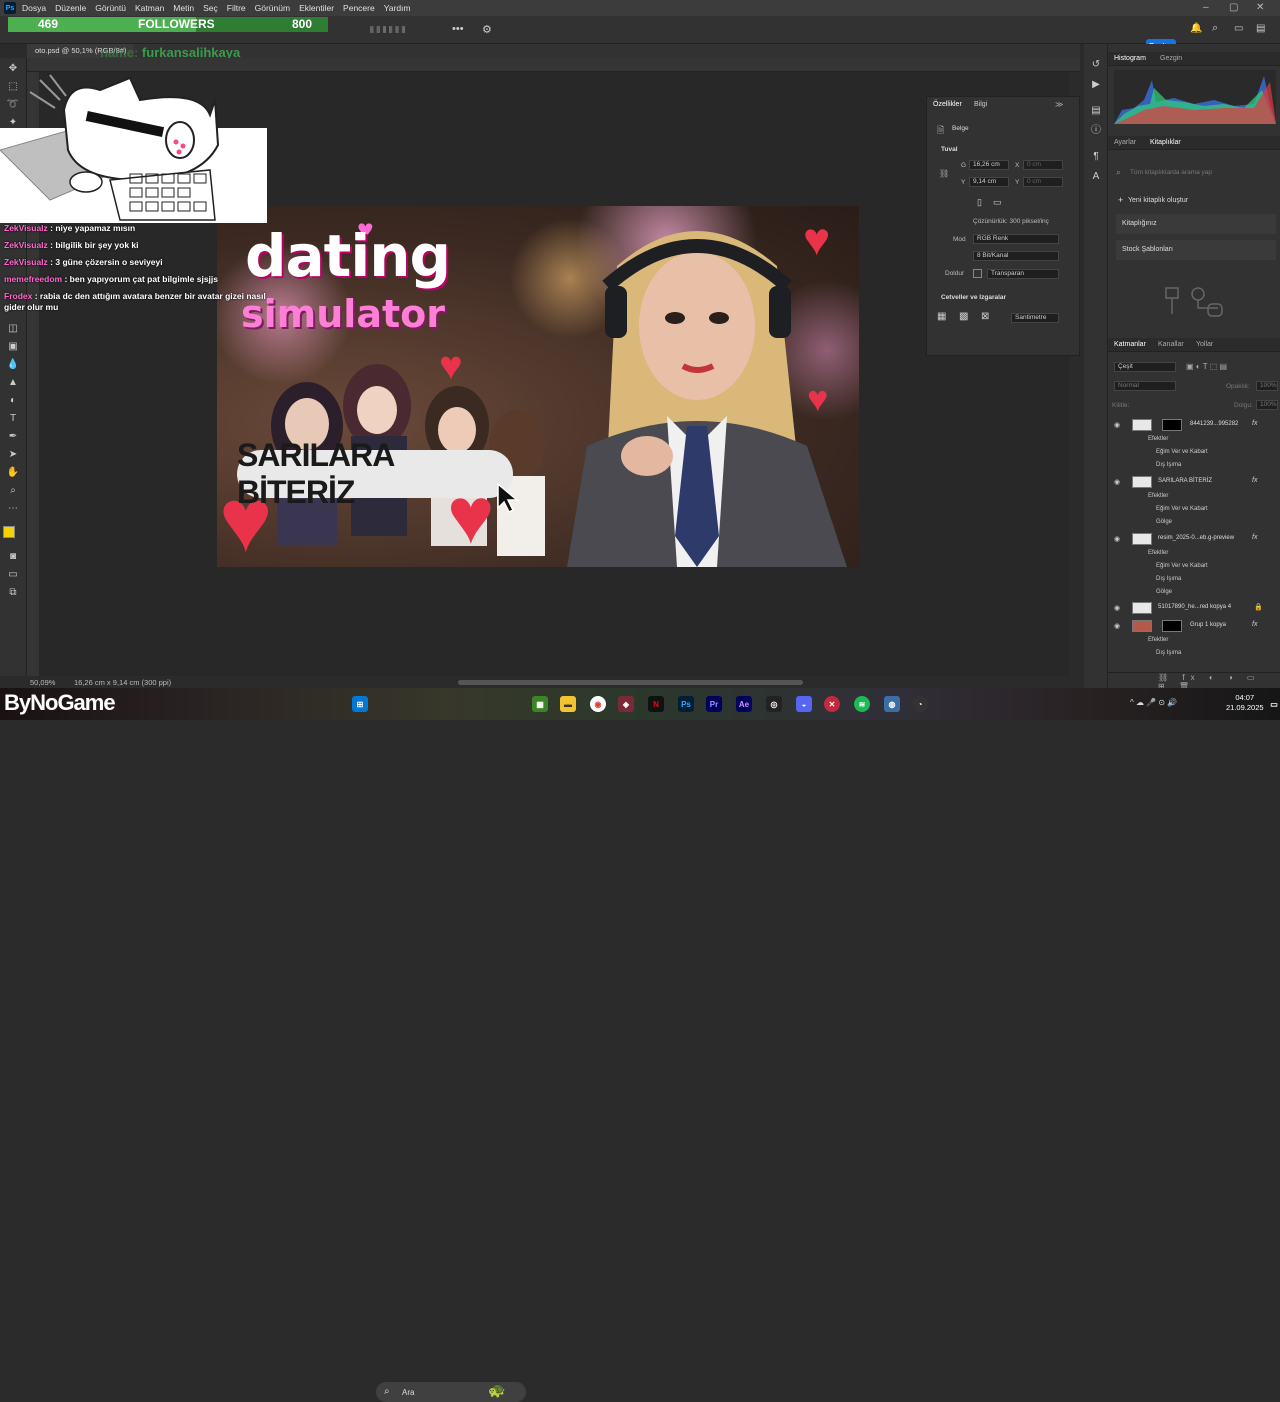  I want to click on horizontal-scrollbar, so click(630, 682).